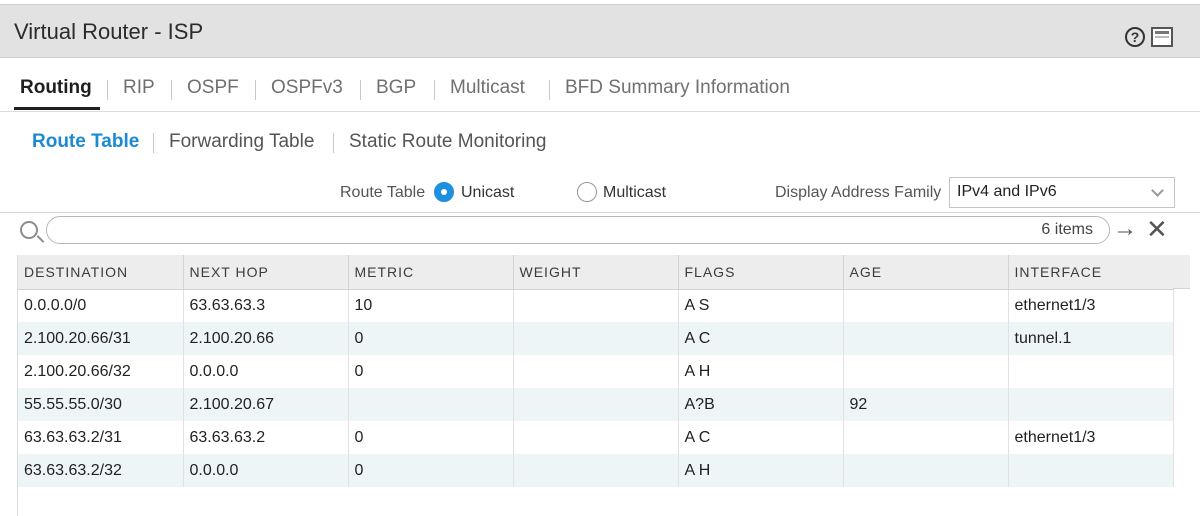 The height and width of the screenshot is (516, 1200). What do you see at coordinates (1125, 229) in the screenshot?
I see `arrow-right-icon: →` at bounding box center [1125, 229].